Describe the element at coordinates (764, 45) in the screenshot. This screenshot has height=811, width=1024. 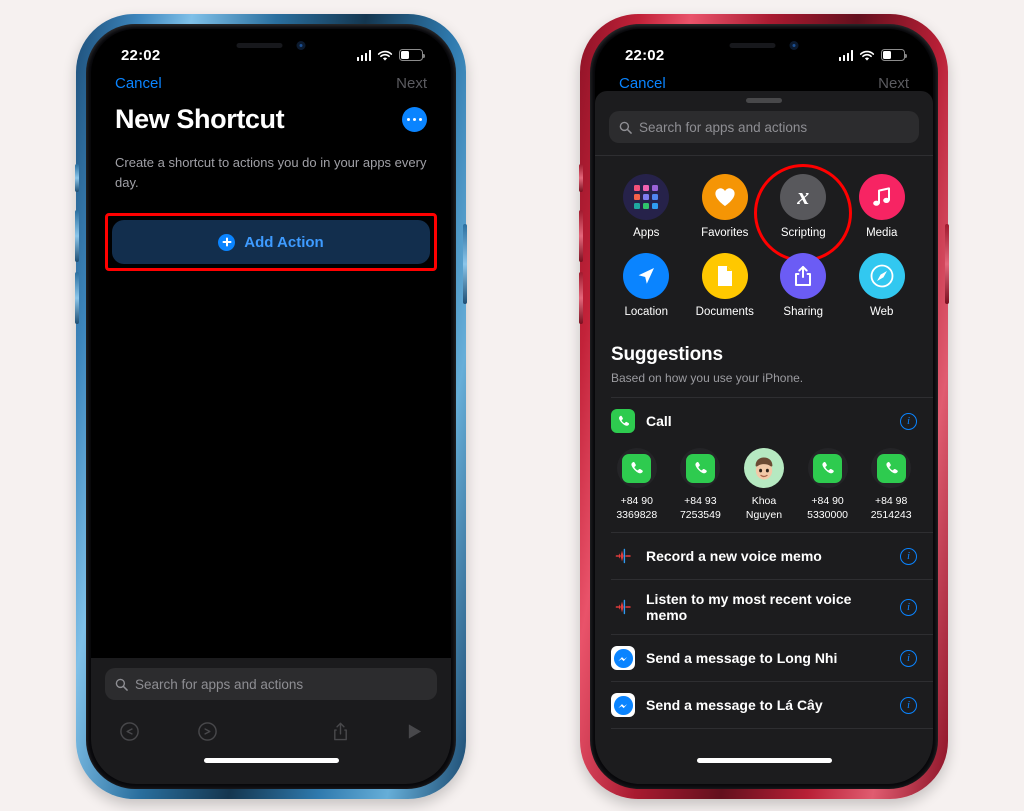
I see `notch-area` at that location.